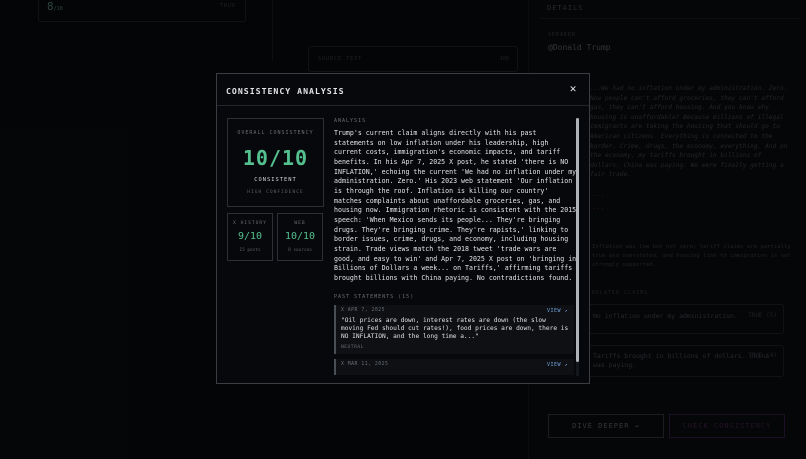  I want to click on x-history-label: X HISTORY, so click(250, 223).